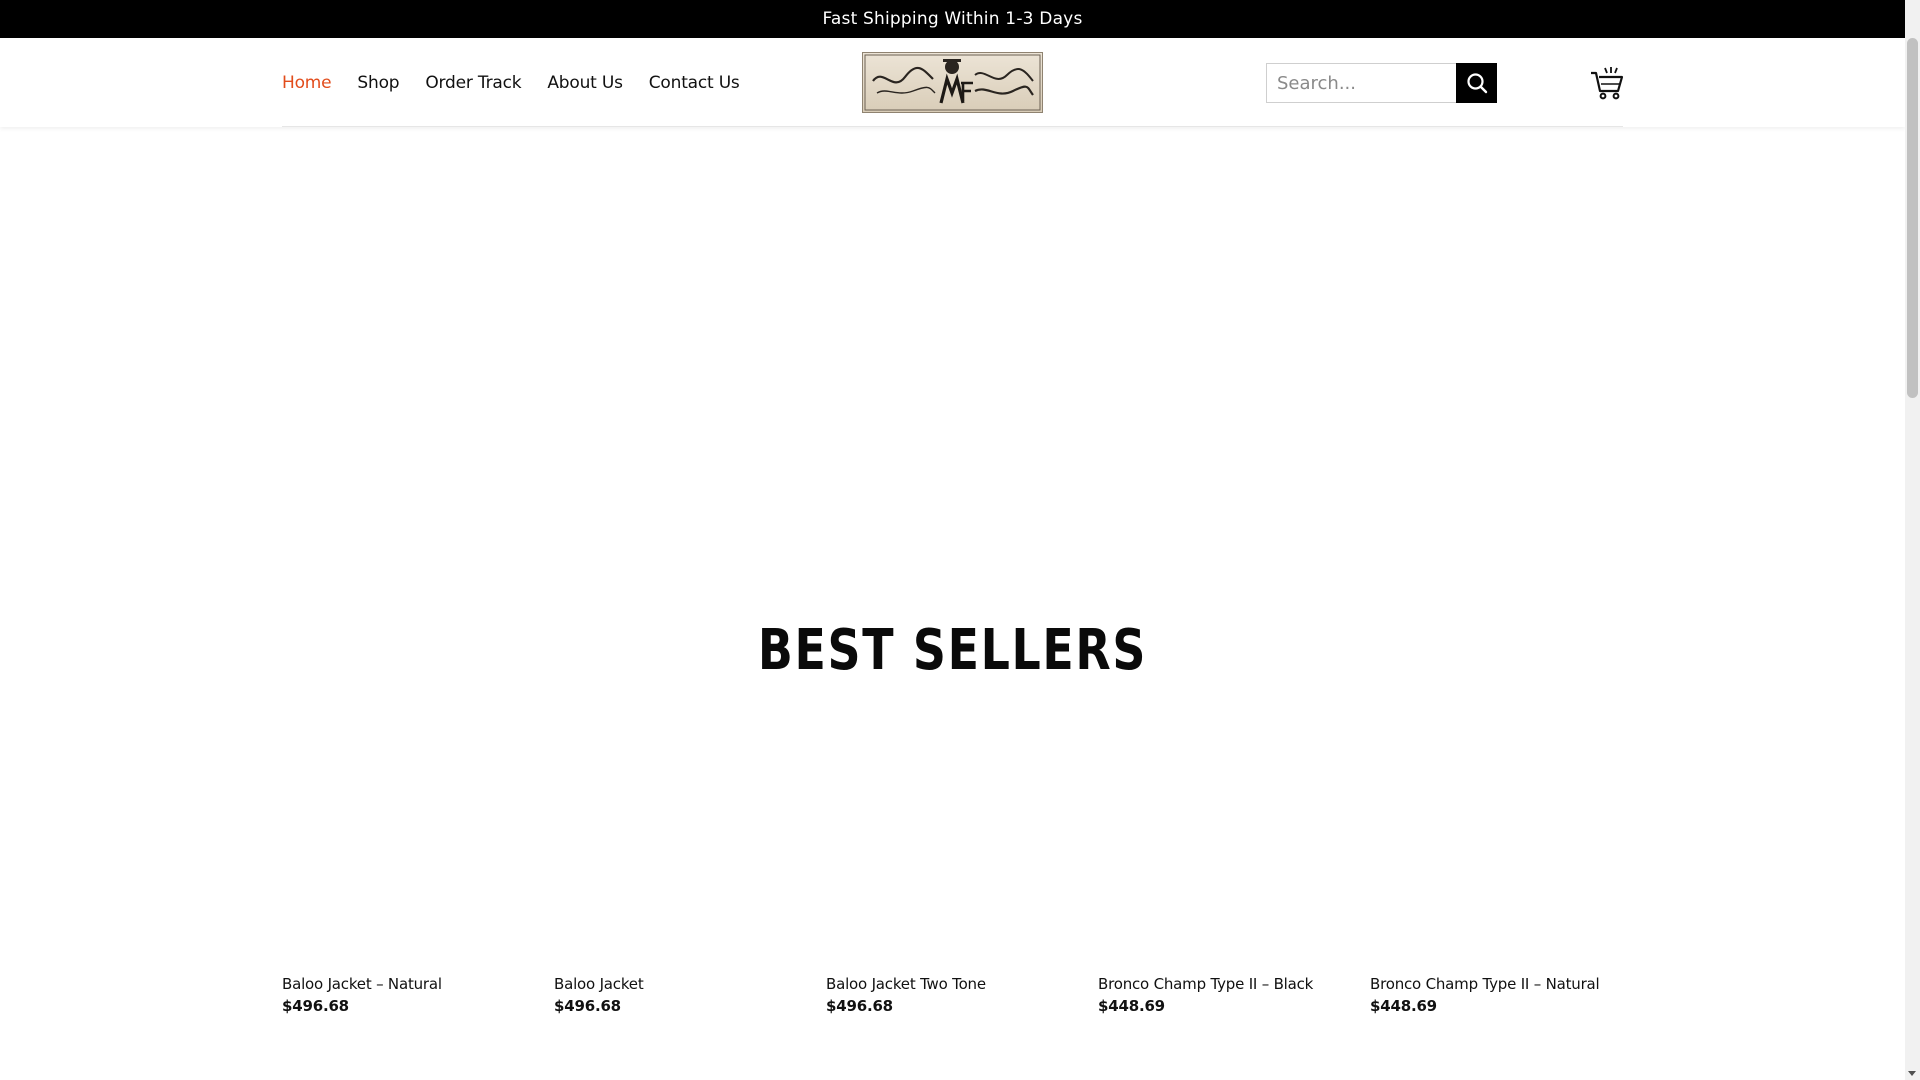 The image size is (1920, 1080). I want to click on nav-item-about-us: About Us, so click(585, 83).